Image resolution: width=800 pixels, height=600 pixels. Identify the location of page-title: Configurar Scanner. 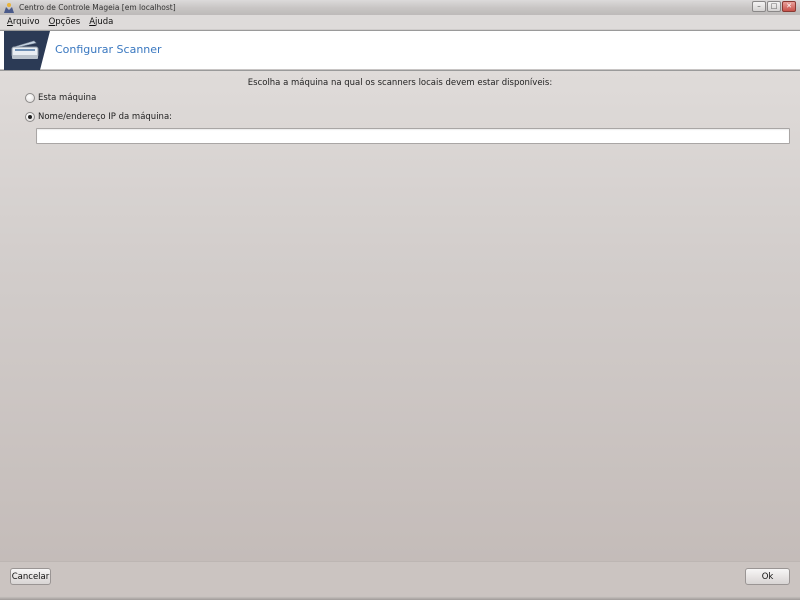
(108, 49).